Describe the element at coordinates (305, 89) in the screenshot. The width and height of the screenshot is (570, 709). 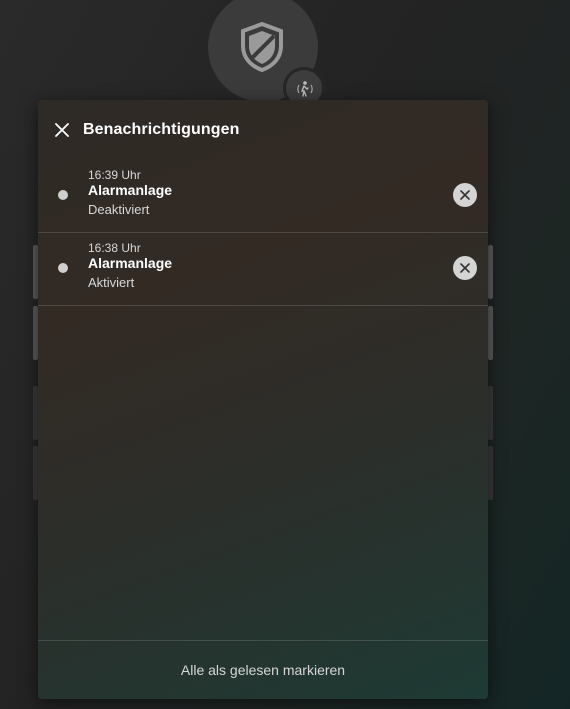
I see `motion-sensor-icon` at that location.